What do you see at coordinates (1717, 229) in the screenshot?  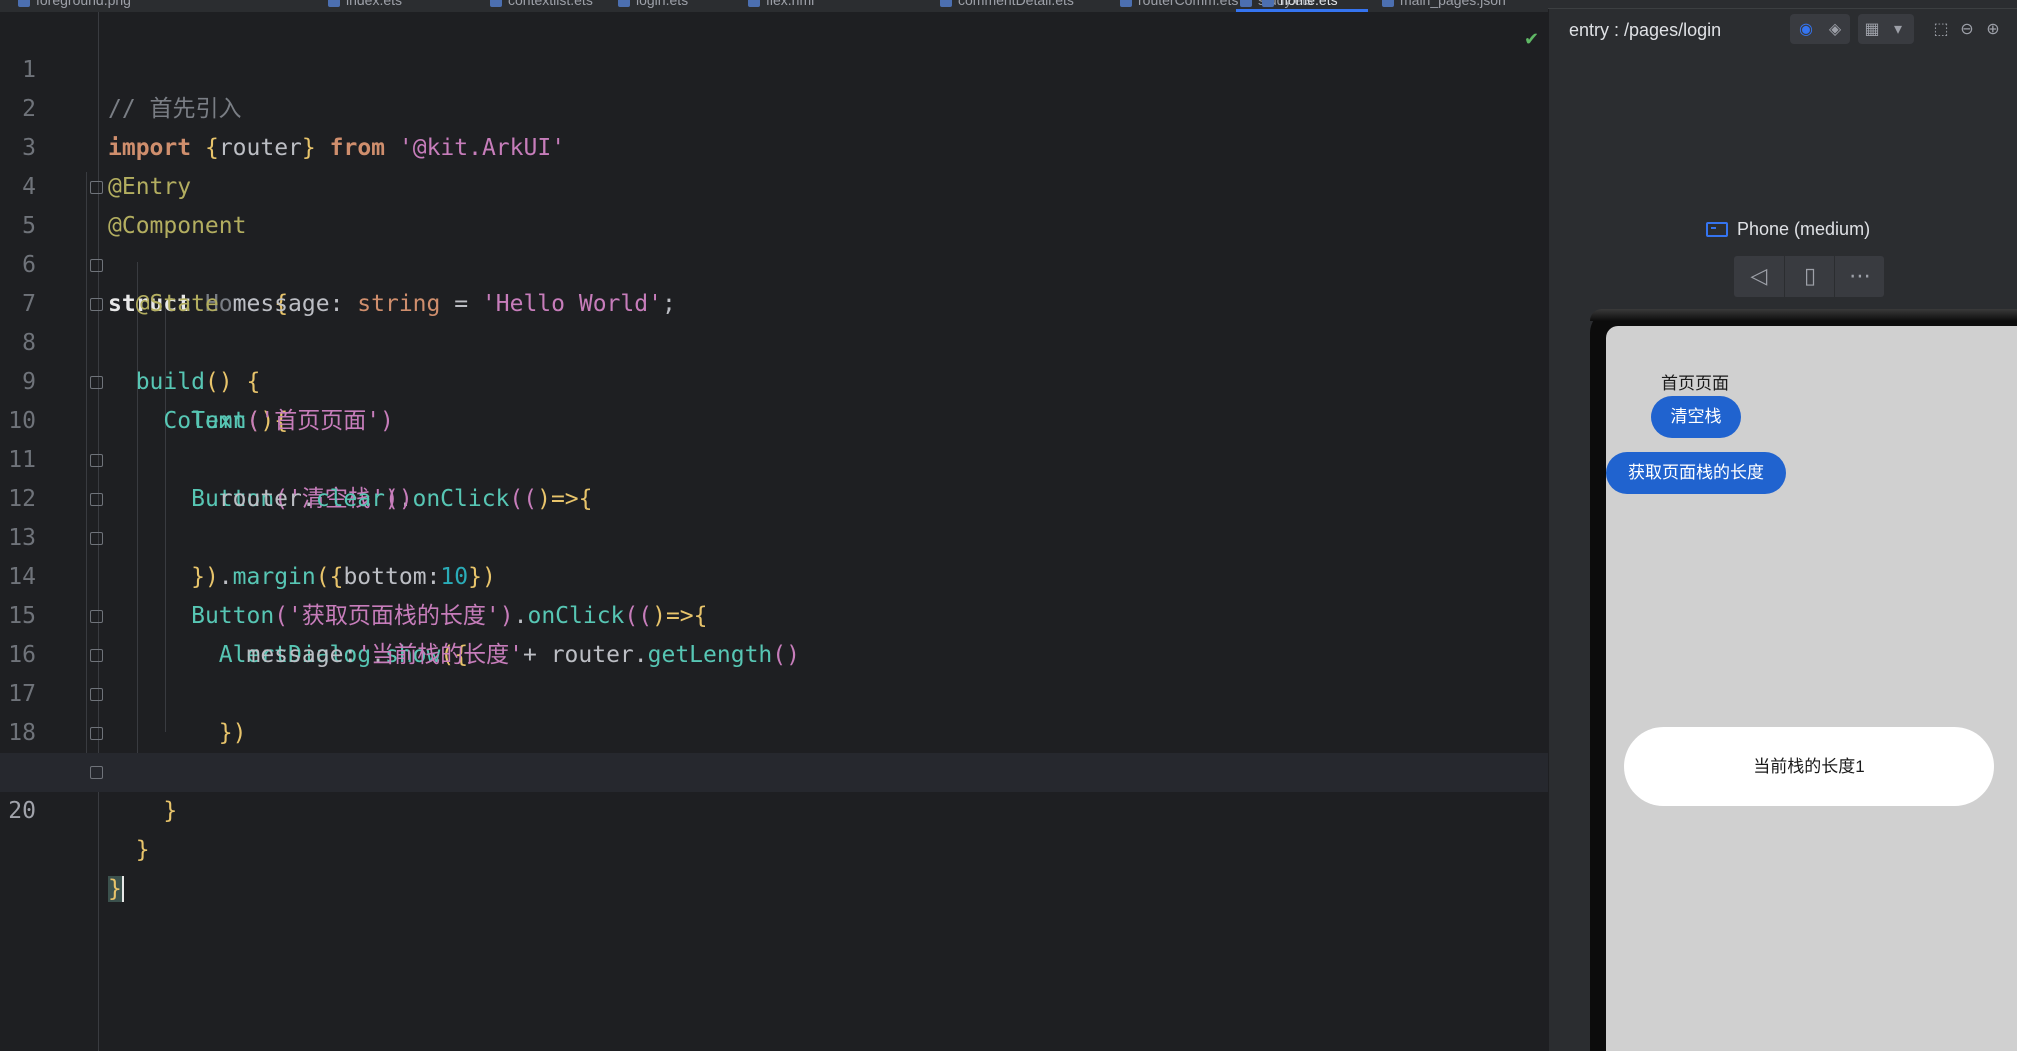 I see `phone-device-icon` at bounding box center [1717, 229].